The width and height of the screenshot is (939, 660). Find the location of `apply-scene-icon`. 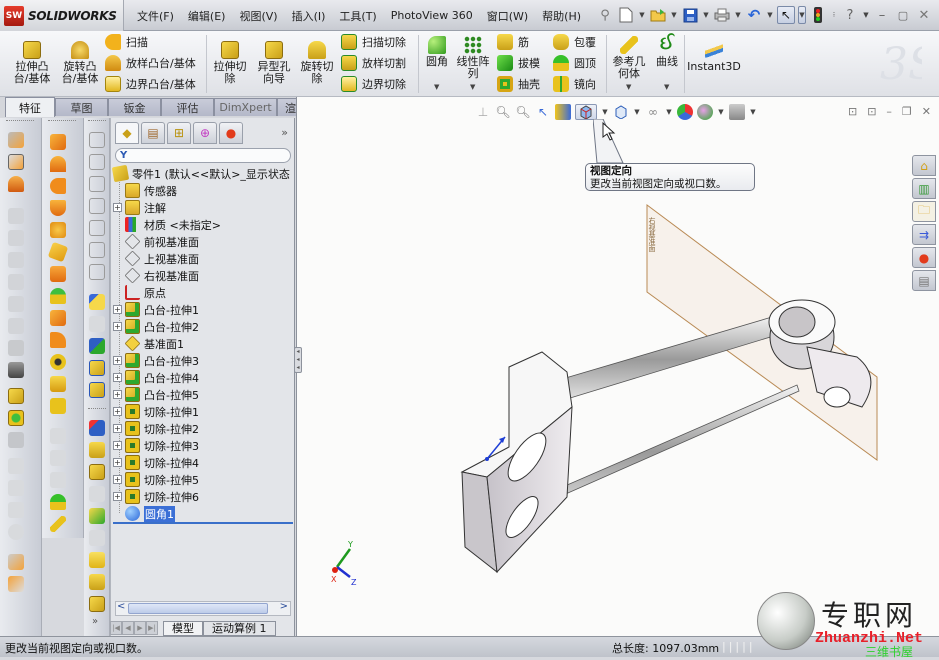

apply-scene-icon is located at coordinates (705, 112).